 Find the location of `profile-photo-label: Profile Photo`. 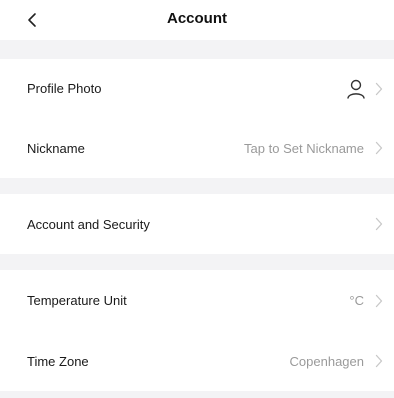

profile-photo-label: Profile Photo is located at coordinates (64, 88).